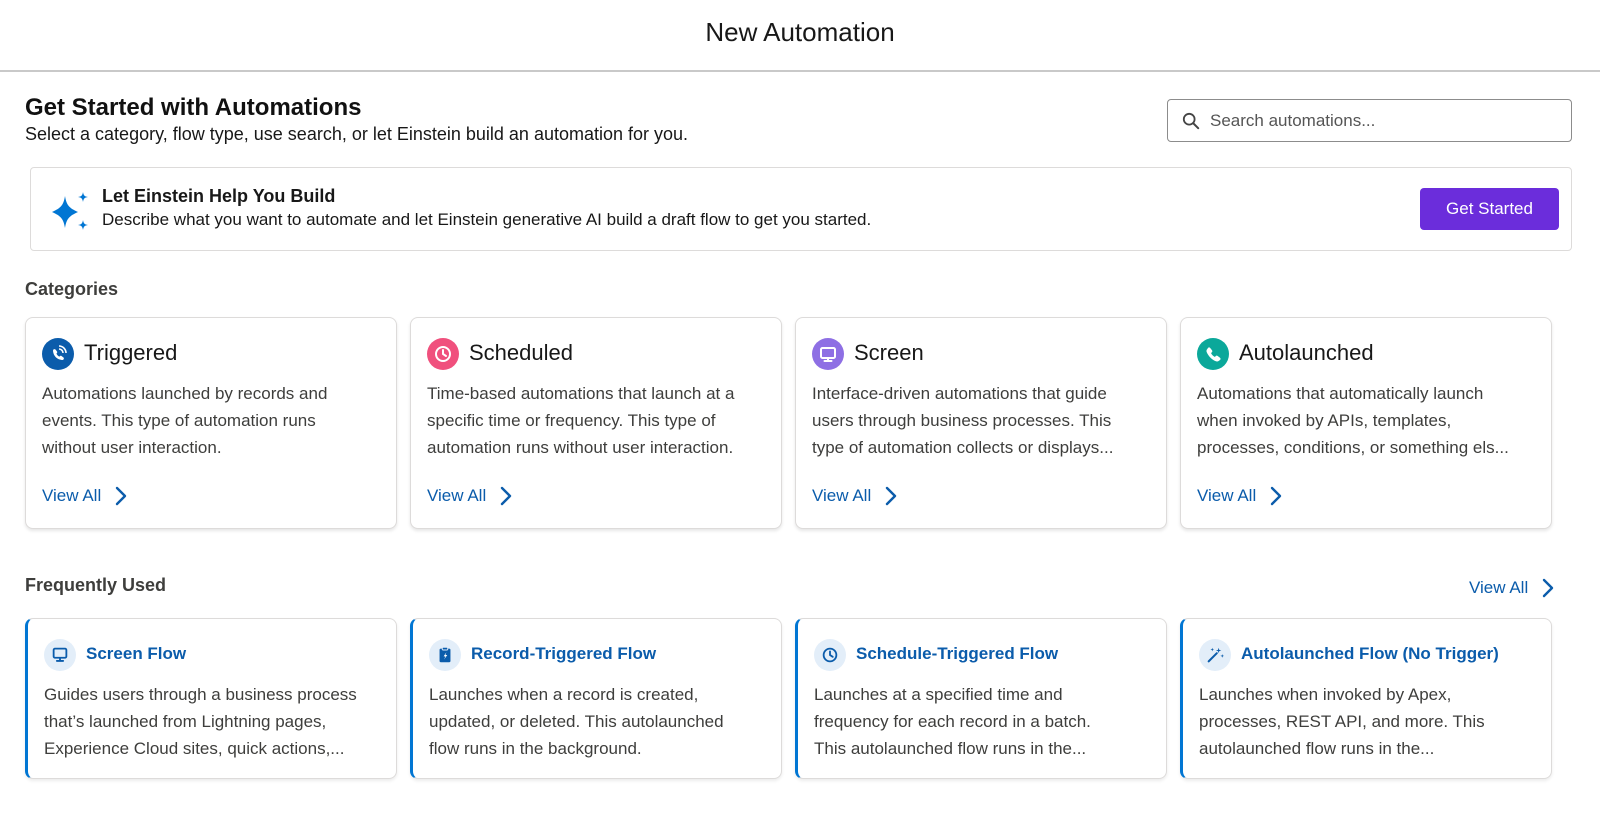 The image size is (1600, 814). What do you see at coordinates (70, 211) in the screenshot?
I see `einstein-sparkle-icon` at bounding box center [70, 211].